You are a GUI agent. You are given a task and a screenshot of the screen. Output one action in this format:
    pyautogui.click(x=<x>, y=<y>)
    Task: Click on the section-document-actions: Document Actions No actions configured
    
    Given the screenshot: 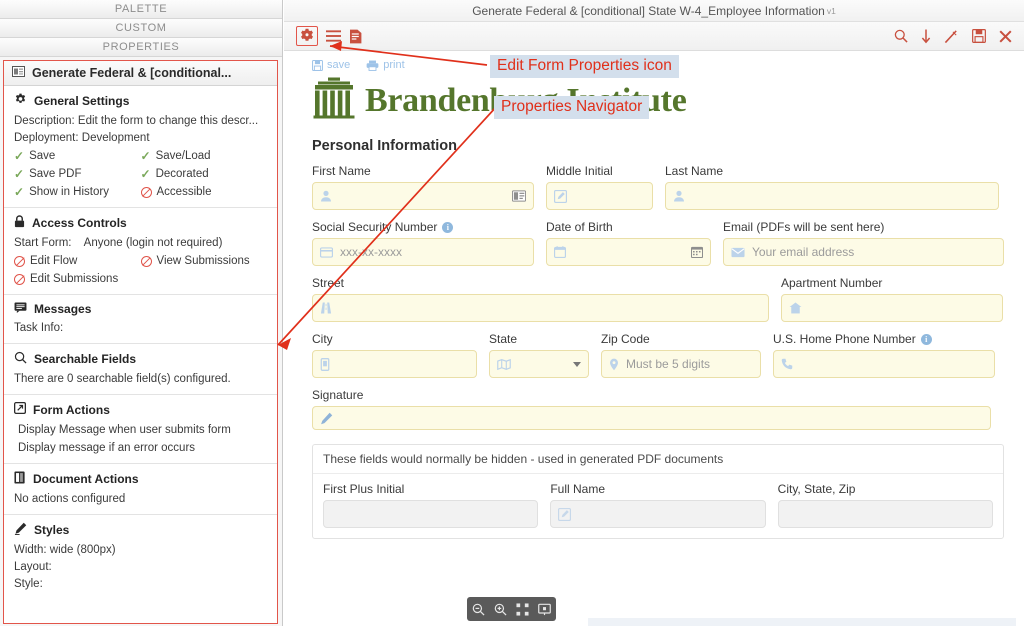 What is the action you would take?
    pyautogui.click(x=140, y=489)
    